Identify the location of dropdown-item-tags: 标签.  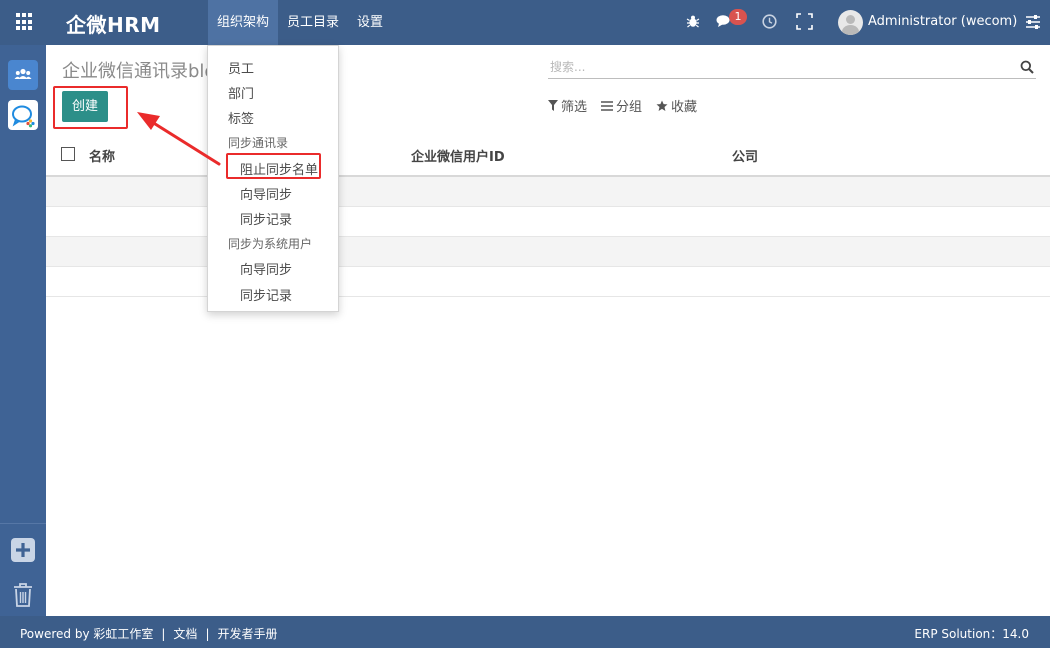
(241, 117).